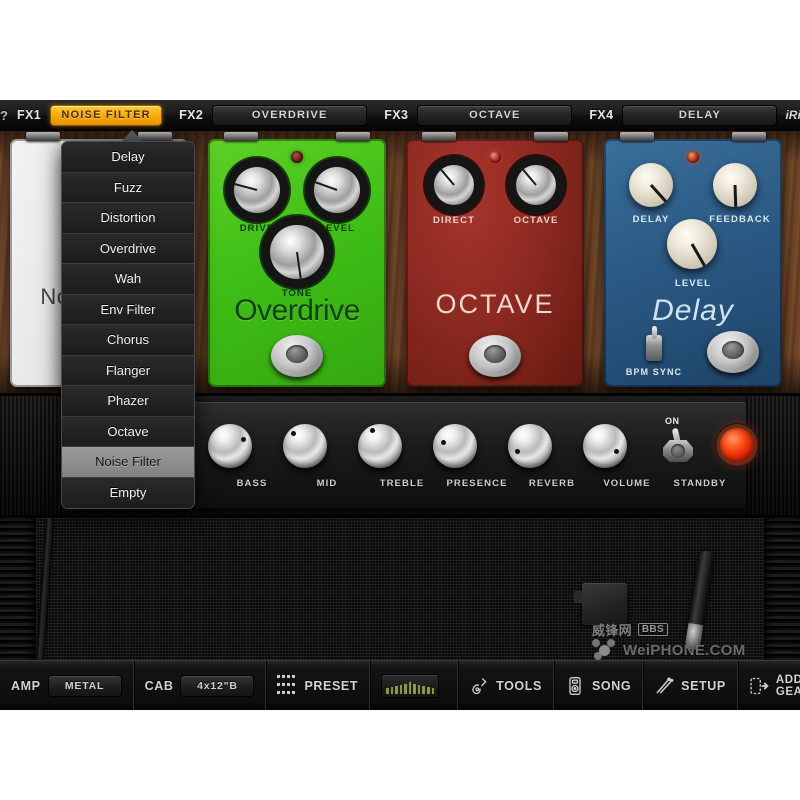  I want to click on toolbar-cab-selector: CAB 4x12"B, so click(200, 685).